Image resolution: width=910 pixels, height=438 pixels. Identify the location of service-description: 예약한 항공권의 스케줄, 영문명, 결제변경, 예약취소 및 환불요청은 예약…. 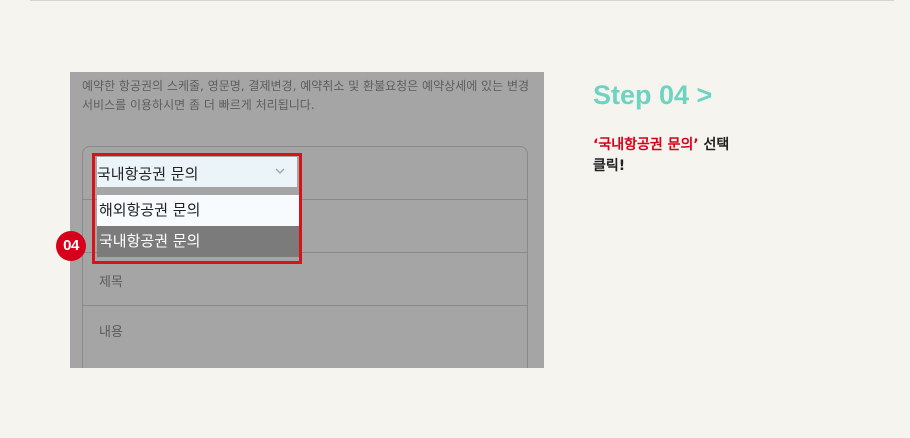
(306, 95).